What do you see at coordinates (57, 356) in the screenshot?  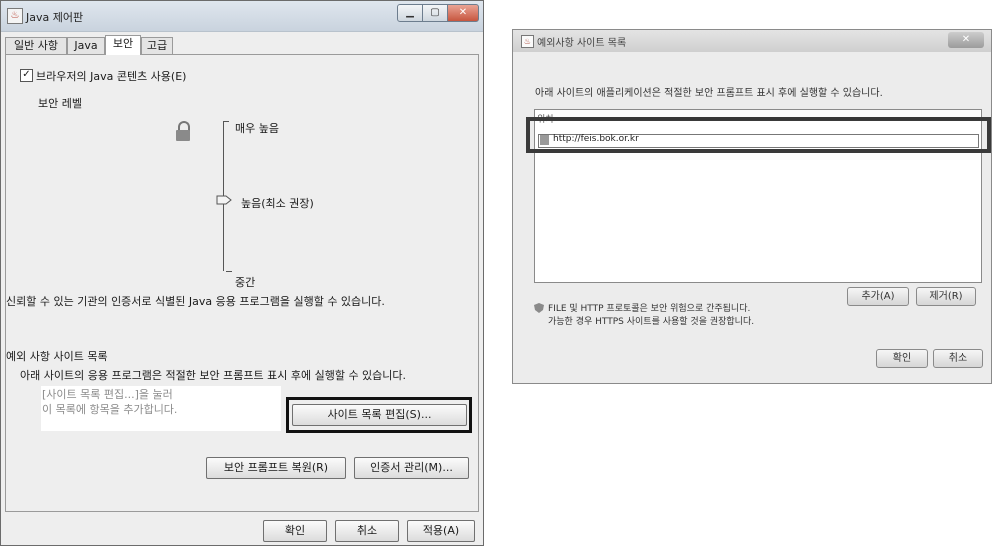 I see `exception-list-heading: 예외 사항 사이트 목록` at bounding box center [57, 356].